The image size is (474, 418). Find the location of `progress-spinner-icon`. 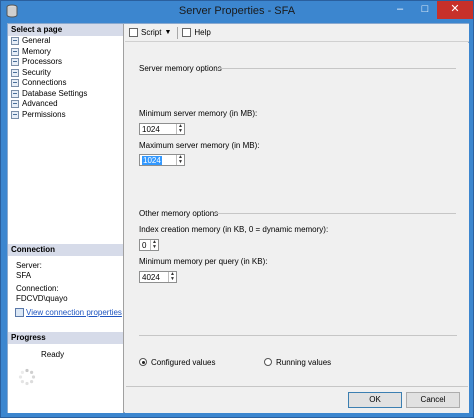

progress-spinner-icon is located at coordinates (27, 377).